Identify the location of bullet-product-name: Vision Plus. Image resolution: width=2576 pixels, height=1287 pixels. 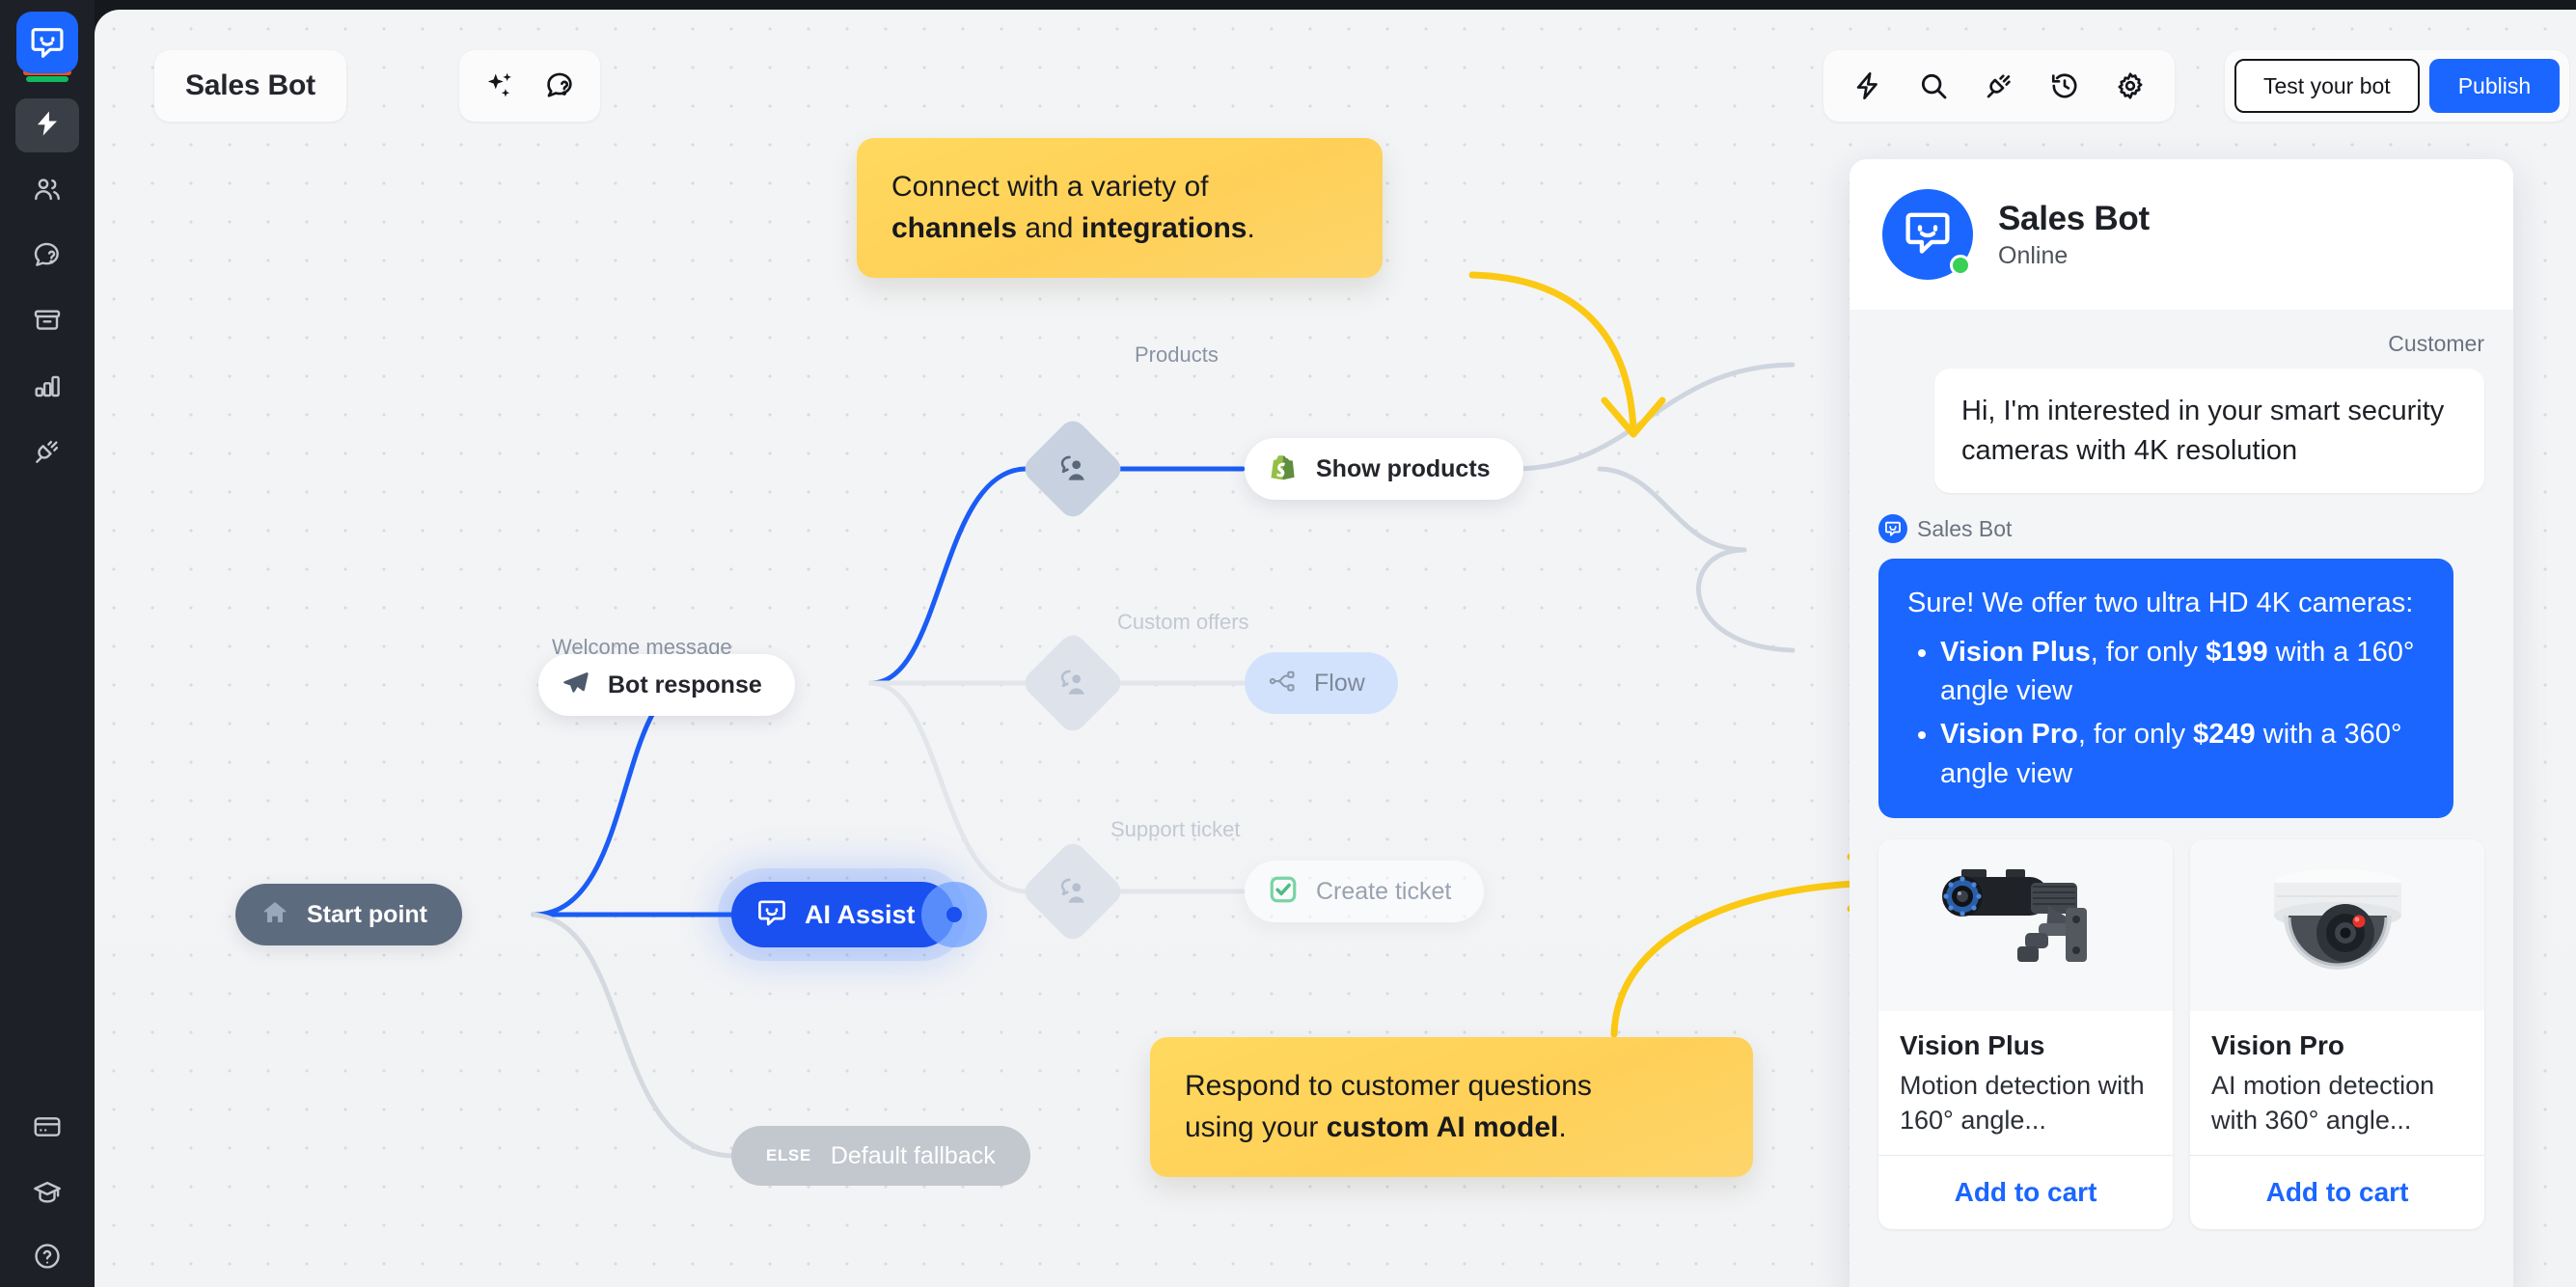
(2015, 652).